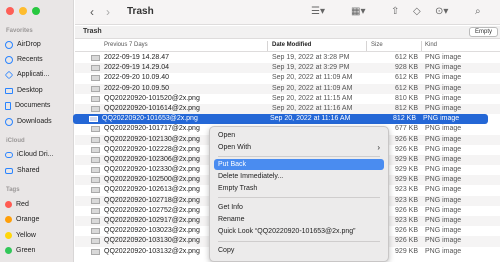 This screenshot has width=500, height=262. What do you see at coordinates (108, 12) in the screenshot?
I see `forward-button: ›` at bounding box center [108, 12].